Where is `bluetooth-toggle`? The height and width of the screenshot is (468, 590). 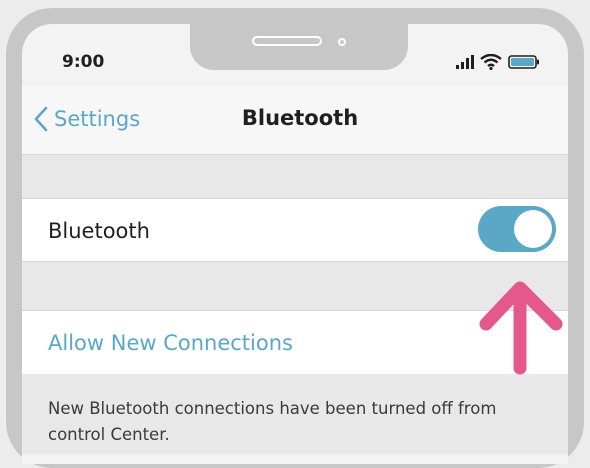 bluetooth-toggle is located at coordinates (517, 229).